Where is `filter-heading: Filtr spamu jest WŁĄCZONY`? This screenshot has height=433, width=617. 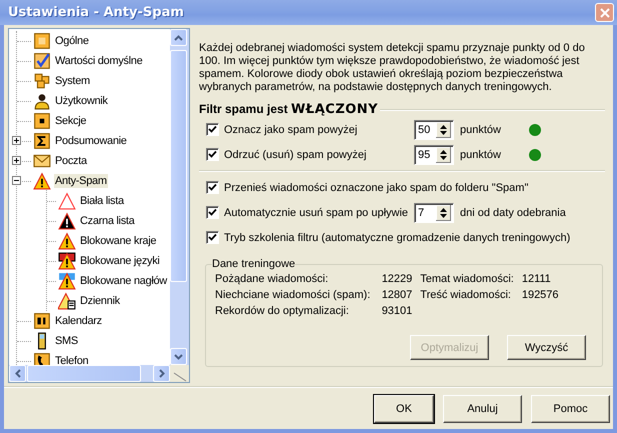
filter-heading: Filtr spamu jest WŁĄCZONY is located at coordinates (288, 109).